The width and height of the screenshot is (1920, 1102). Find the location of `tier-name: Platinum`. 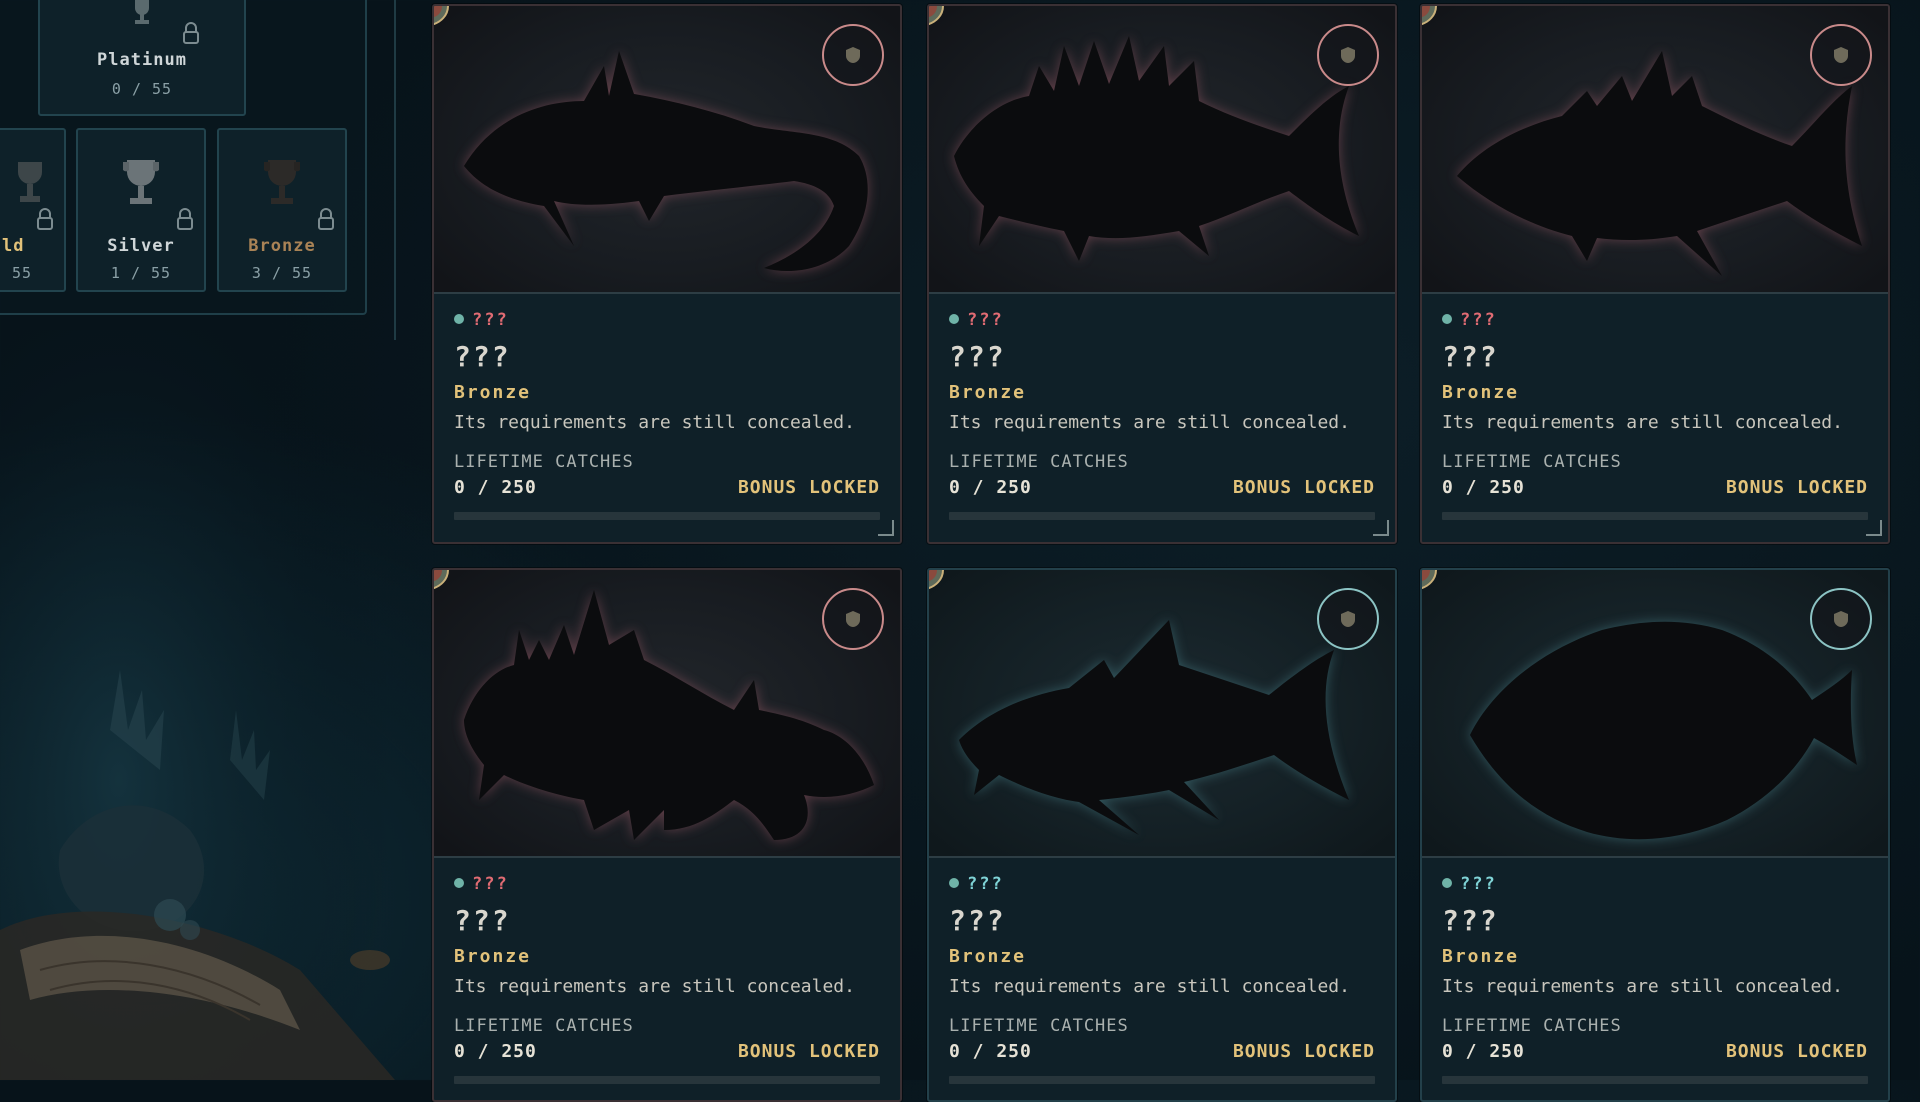

tier-name: Platinum is located at coordinates (142, 60).